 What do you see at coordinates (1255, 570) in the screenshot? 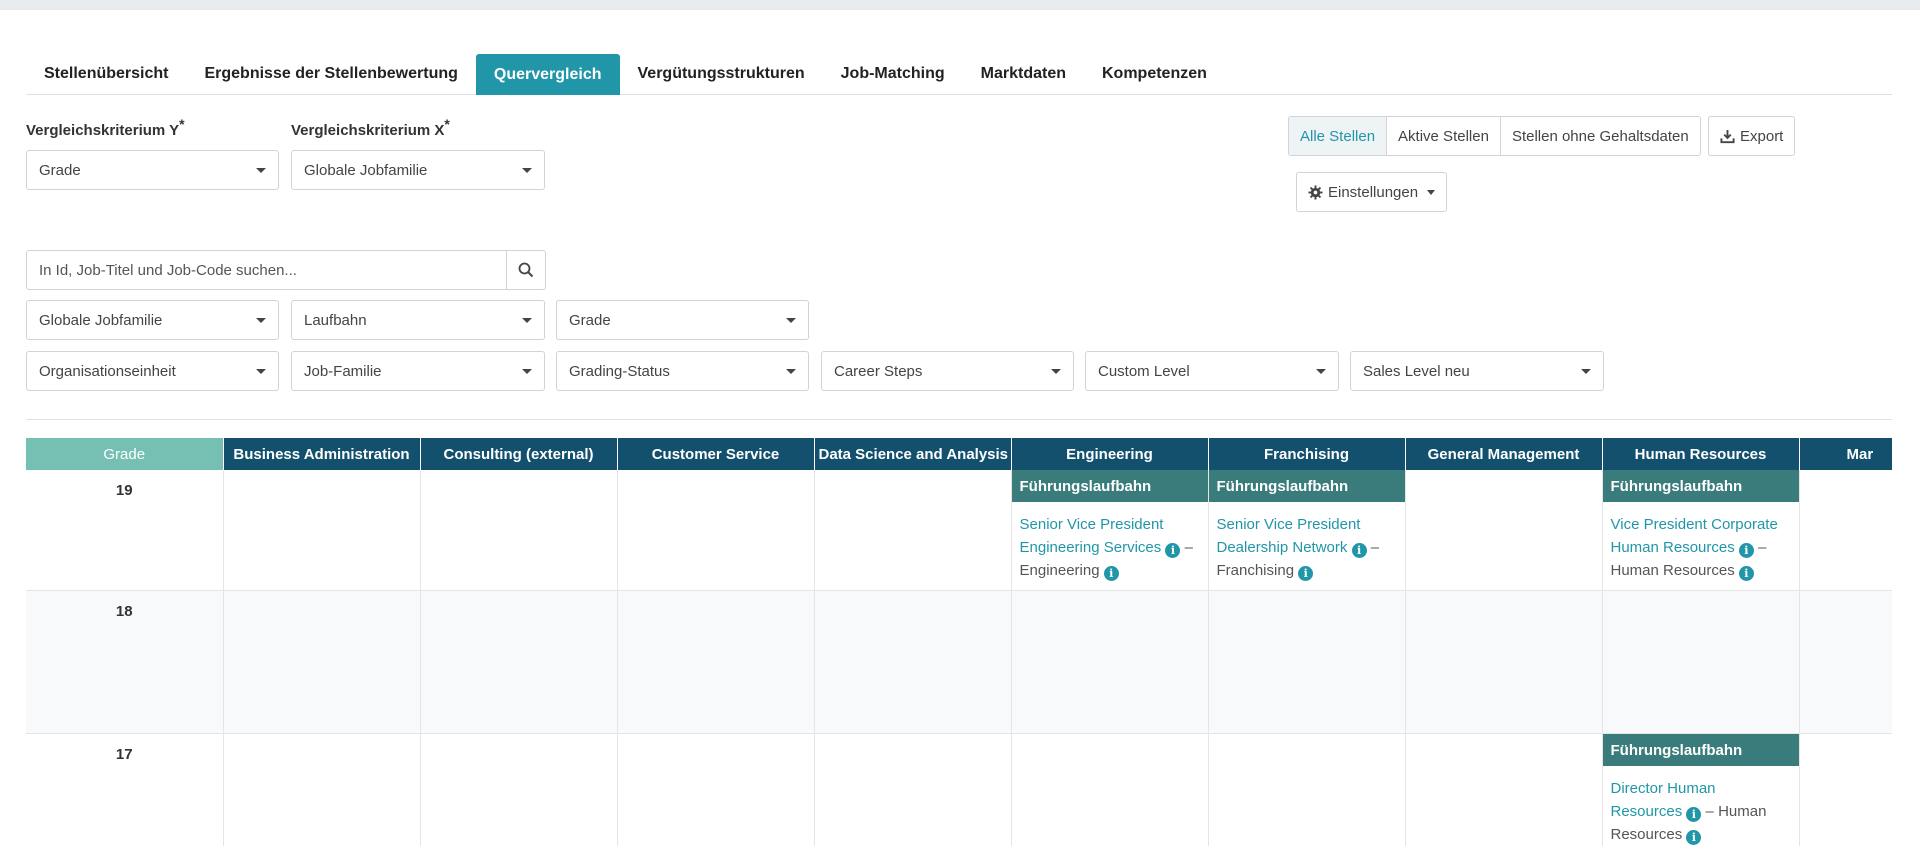
I see `job-family-text: Franchising` at bounding box center [1255, 570].